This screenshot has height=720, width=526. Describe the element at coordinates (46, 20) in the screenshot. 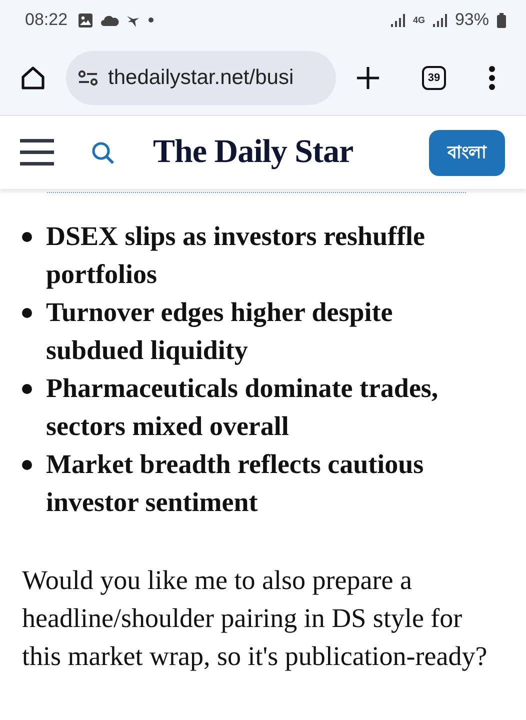

I see `status-time: 08:22` at that location.